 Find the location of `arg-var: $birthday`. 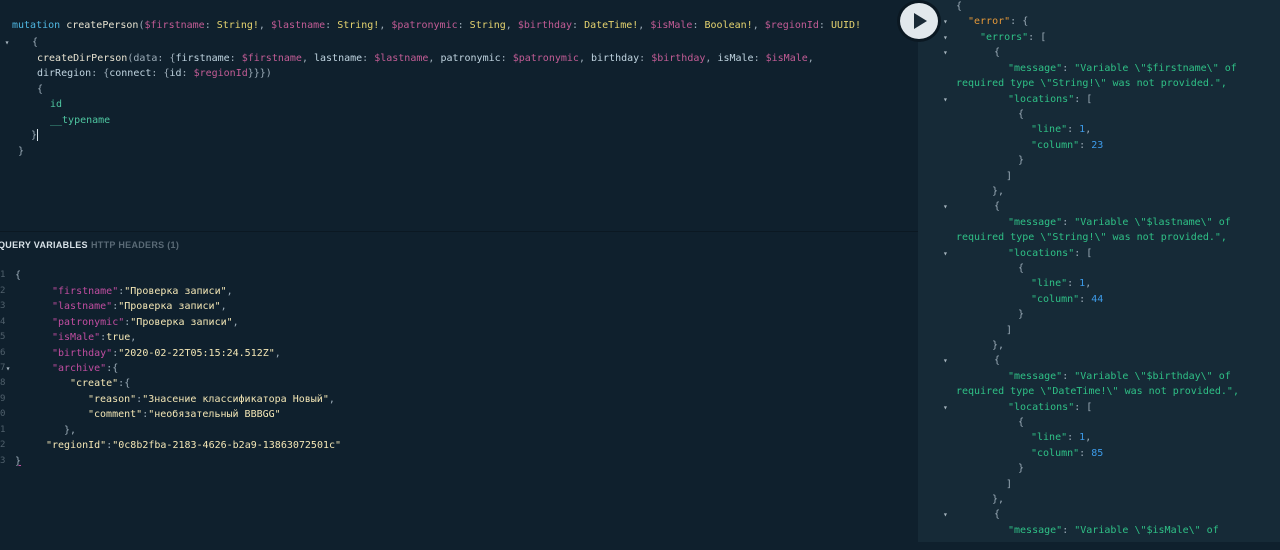

arg-var: $birthday is located at coordinates (678, 58).